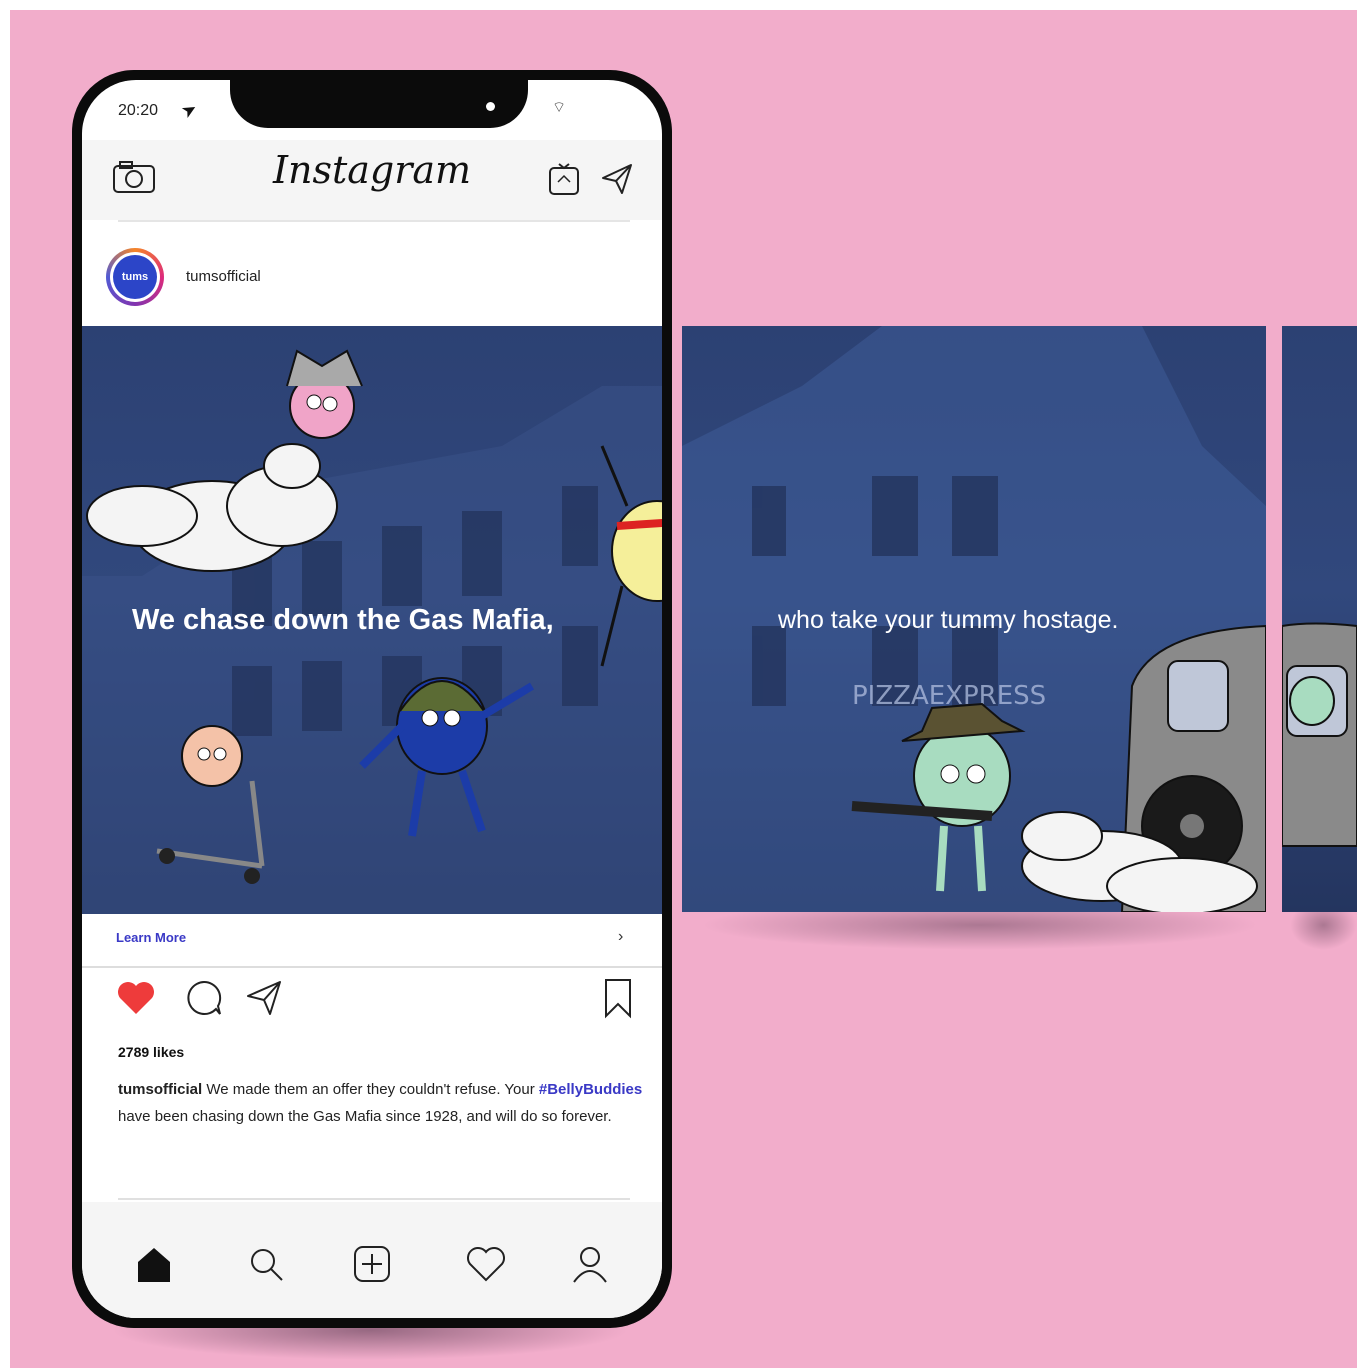 This screenshot has width=1357, height=1368. What do you see at coordinates (559, 107) in the screenshot?
I see `wifi-icon: ⌔` at bounding box center [559, 107].